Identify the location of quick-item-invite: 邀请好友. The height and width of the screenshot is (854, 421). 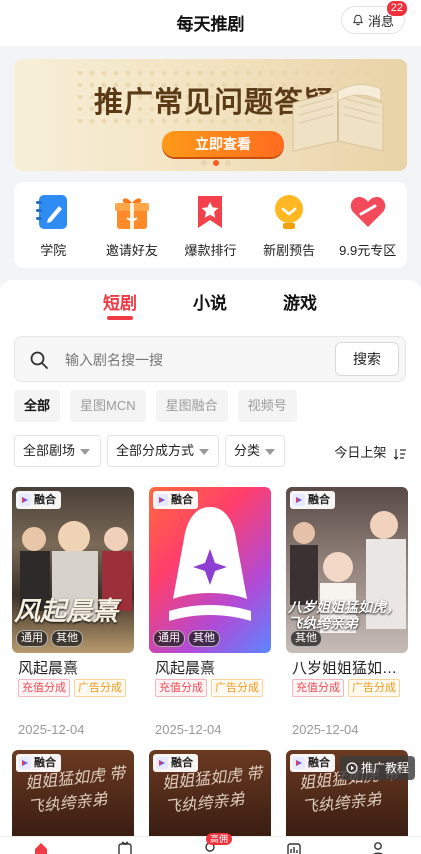
(132, 225).